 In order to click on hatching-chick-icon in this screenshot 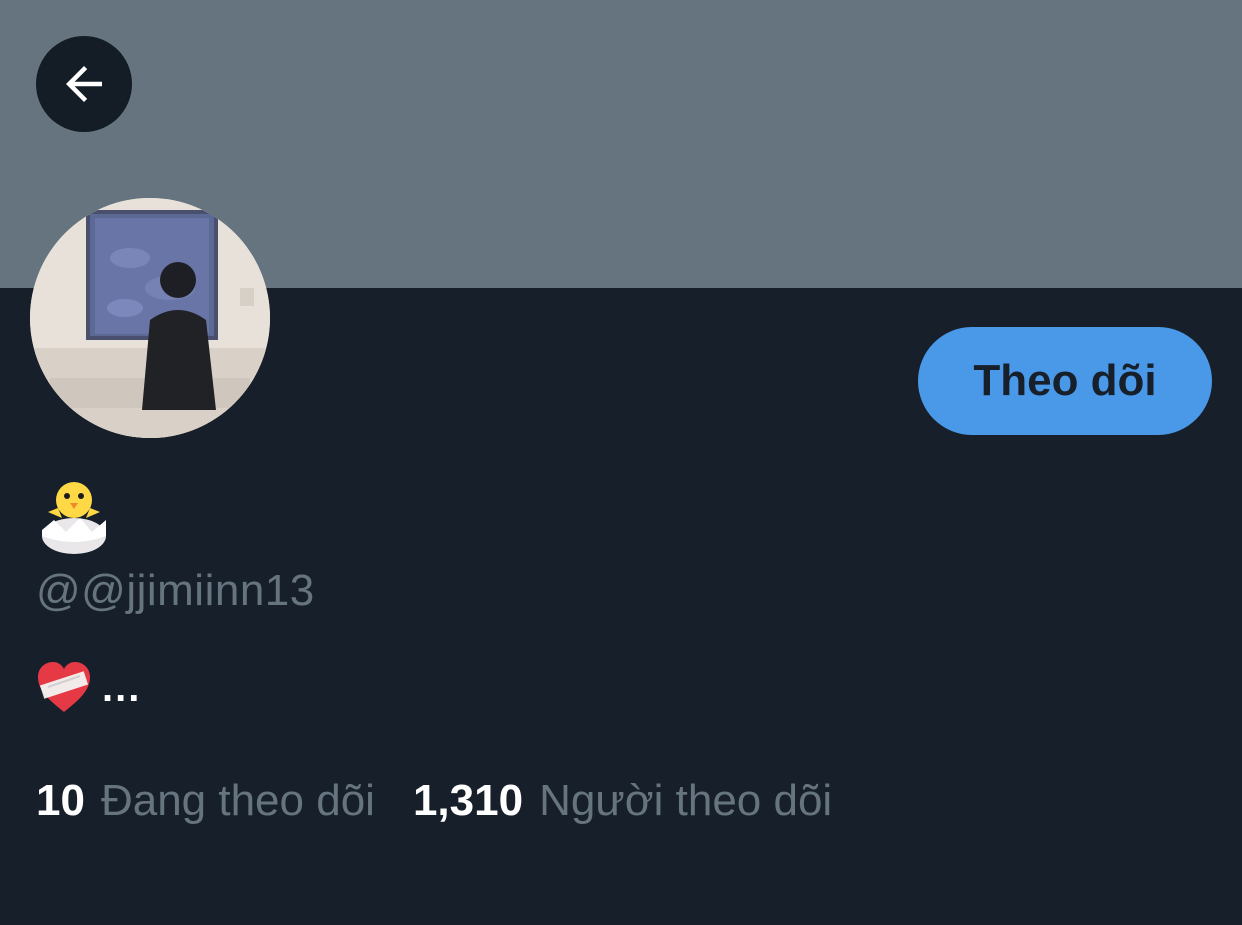, I will do `click(74, 518)`.